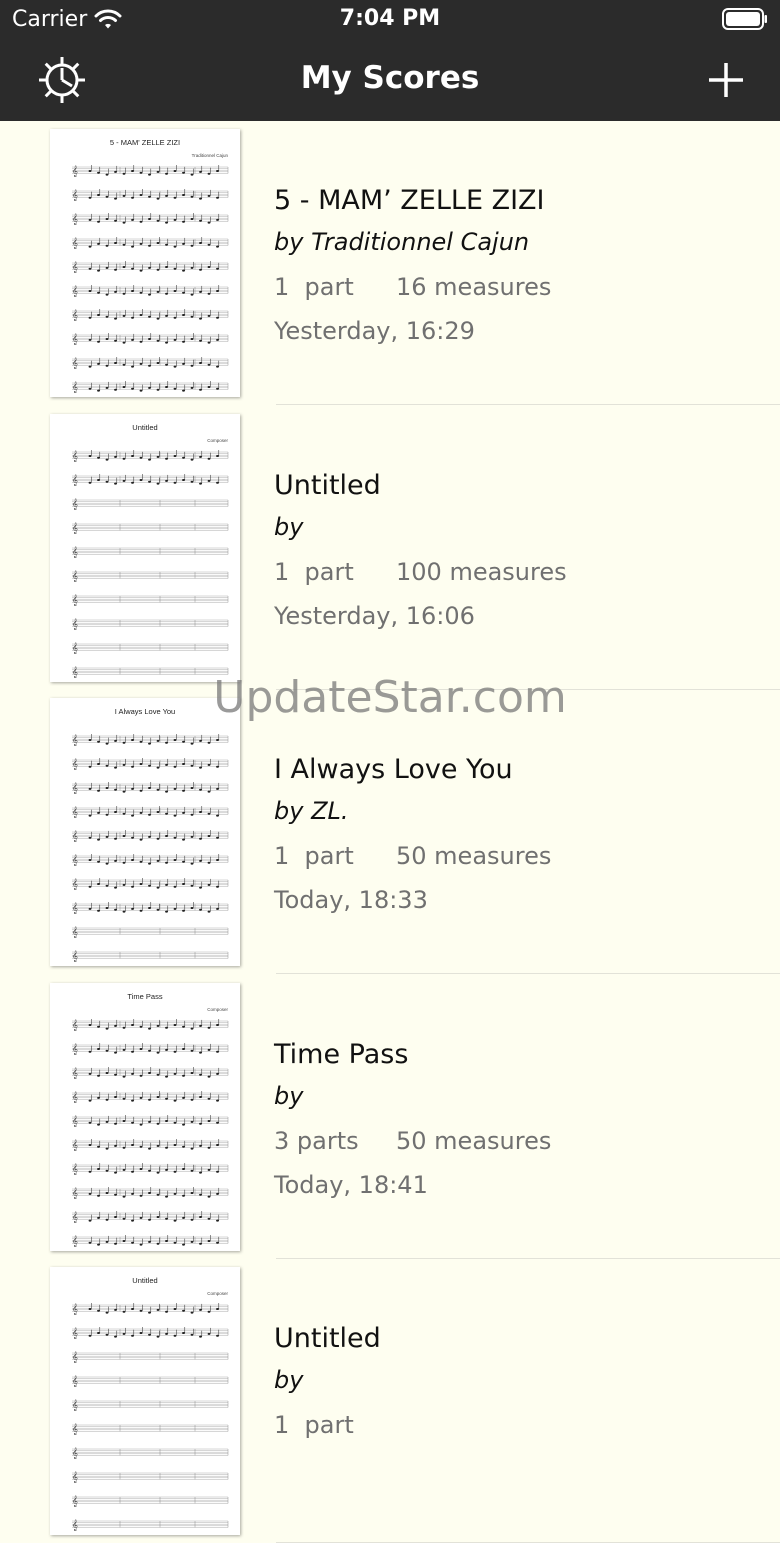 Image resolution: width=780 pixels, height=1543 pixels. What do you see at coordinates (341, 1054) in the screenshot?
I see `score-title: Time Pass` at bounding box center [341, 1054].